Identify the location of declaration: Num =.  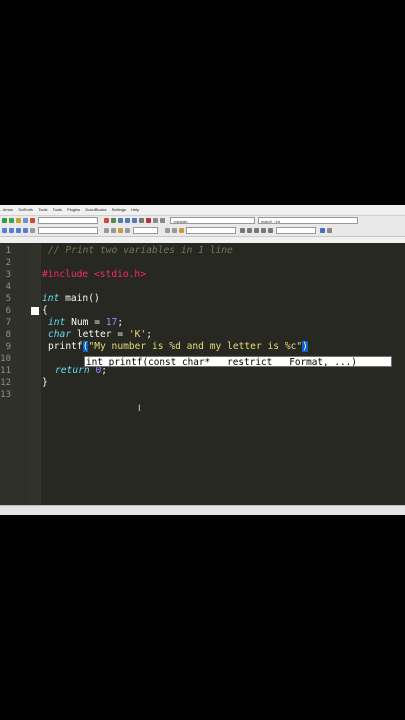
(85, 322).